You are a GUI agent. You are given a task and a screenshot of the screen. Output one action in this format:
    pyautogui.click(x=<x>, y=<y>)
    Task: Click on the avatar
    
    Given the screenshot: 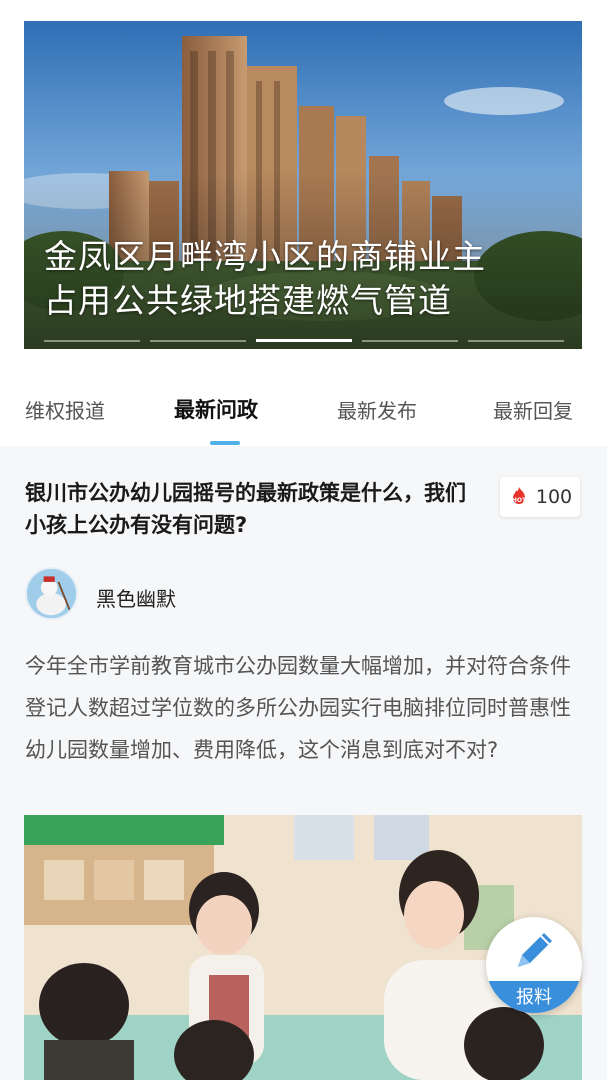 What is the action you would take?
    pyautogui.click(x=51, y=593)
    